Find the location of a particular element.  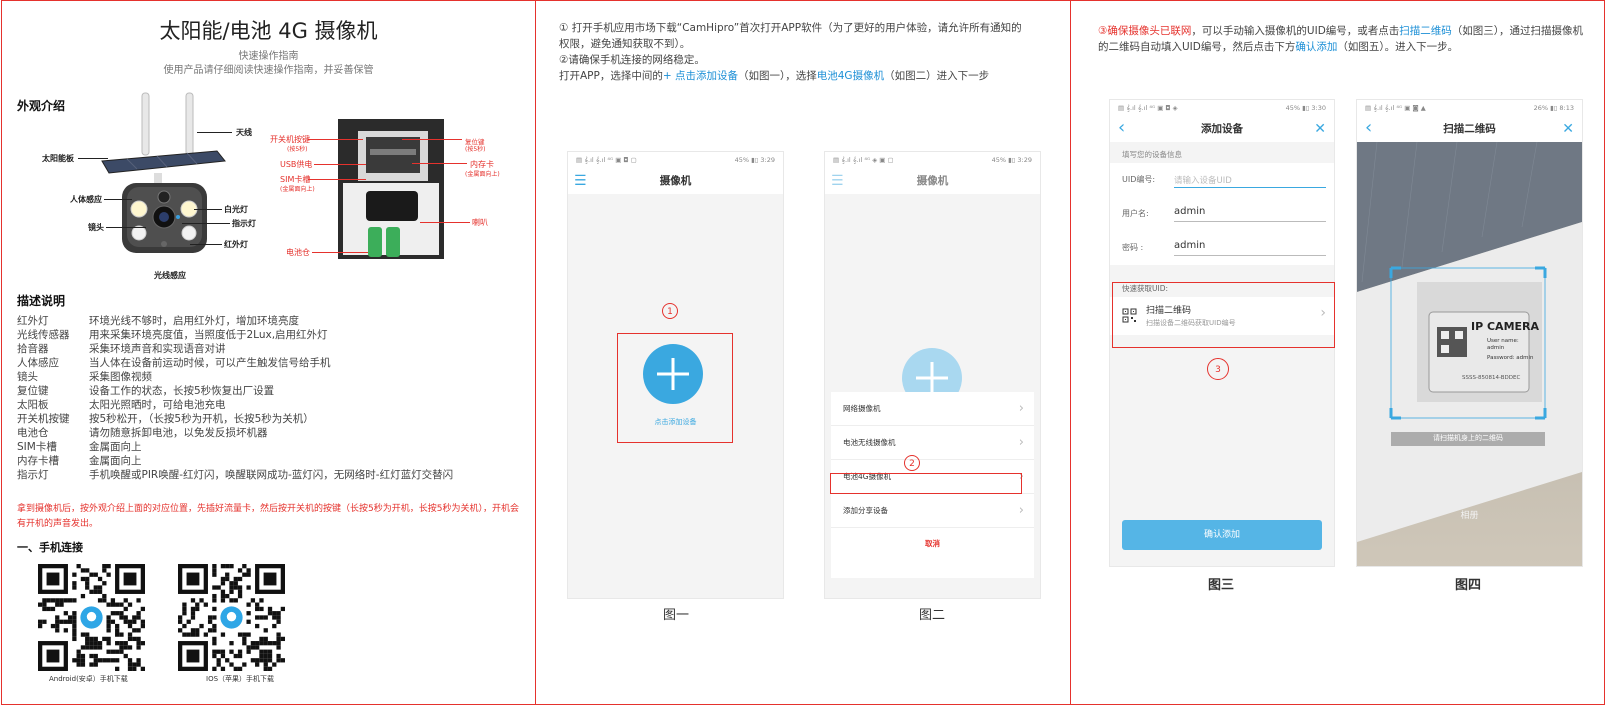

status-icons: ▤ 𝄞.ıl 𝄞.ıl ⁴ᴳ ▣ ◘ ◈ is located at coordinates (1148, 108).